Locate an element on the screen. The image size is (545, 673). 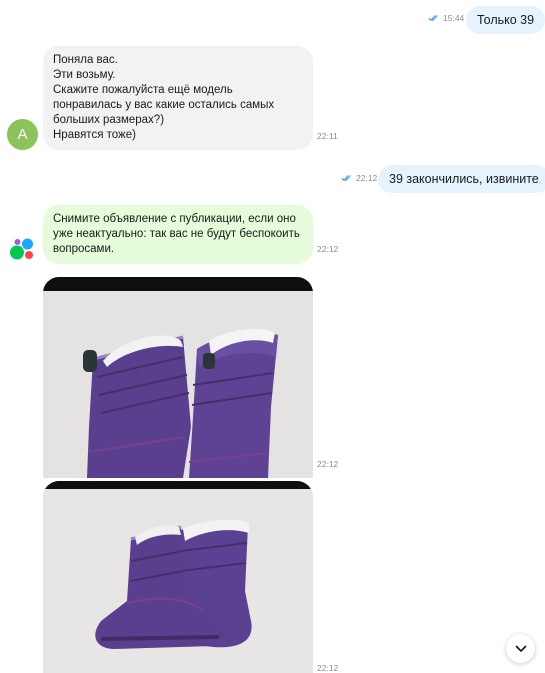
avatar: А is located at coordinates (22, 134).